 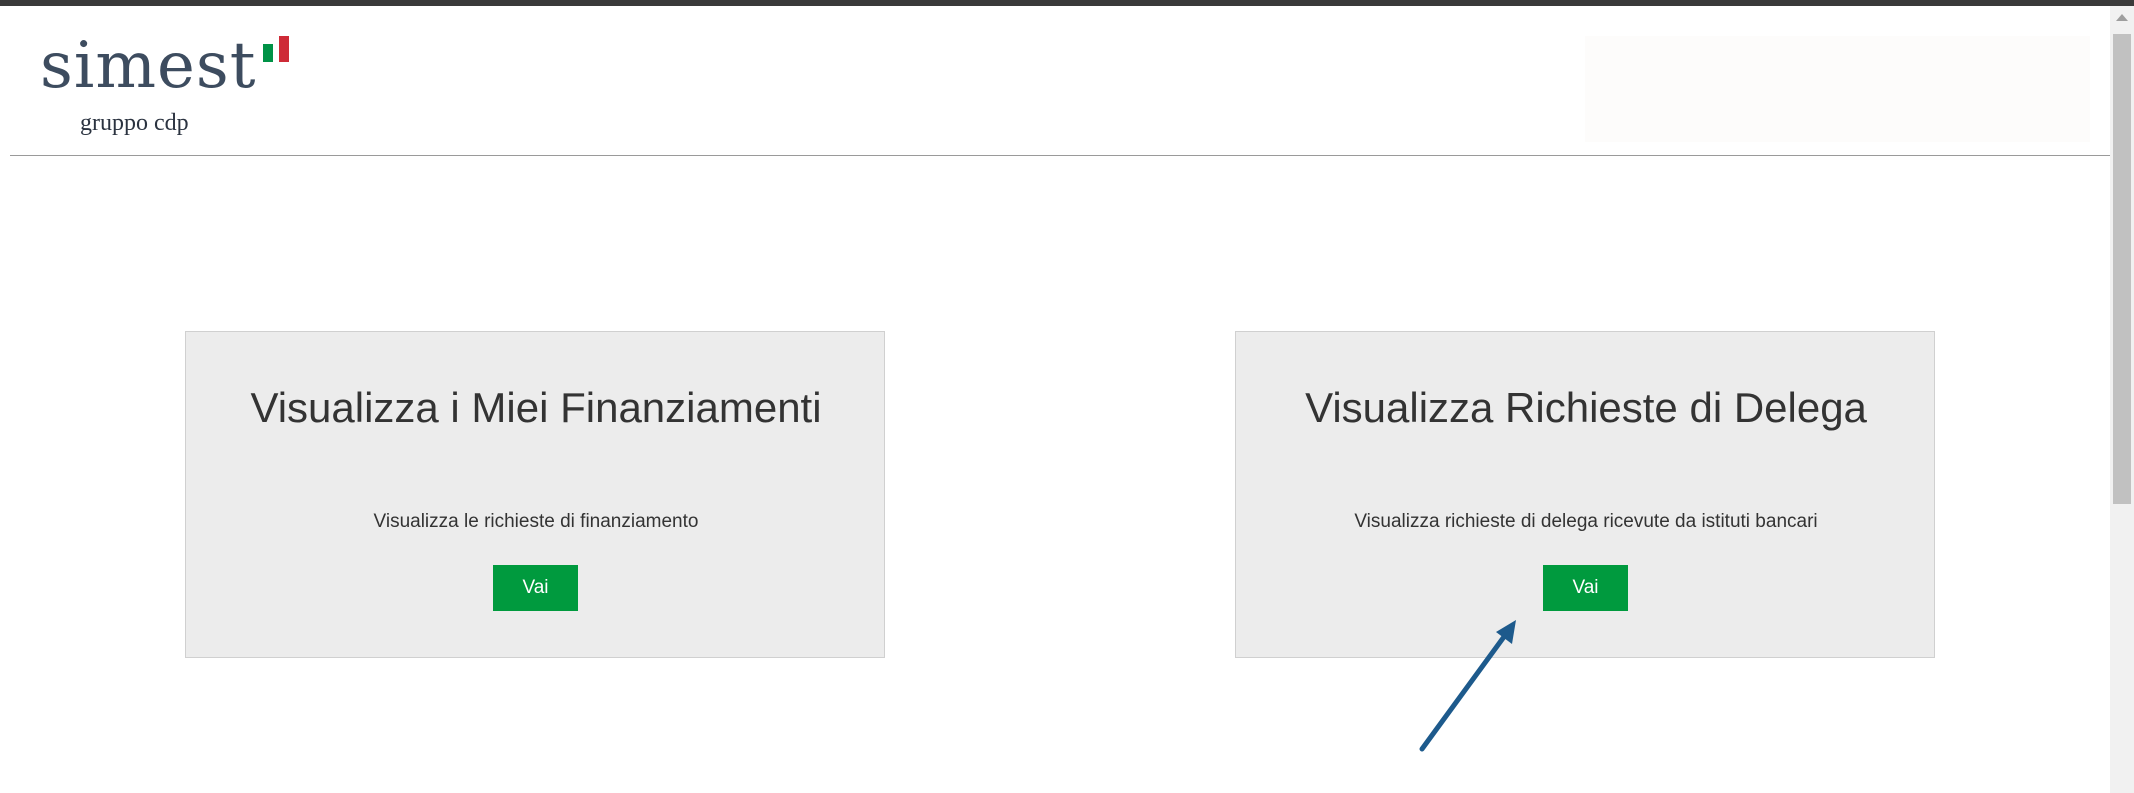 I want to click on header-right-area, so click(x=1837, y=89).